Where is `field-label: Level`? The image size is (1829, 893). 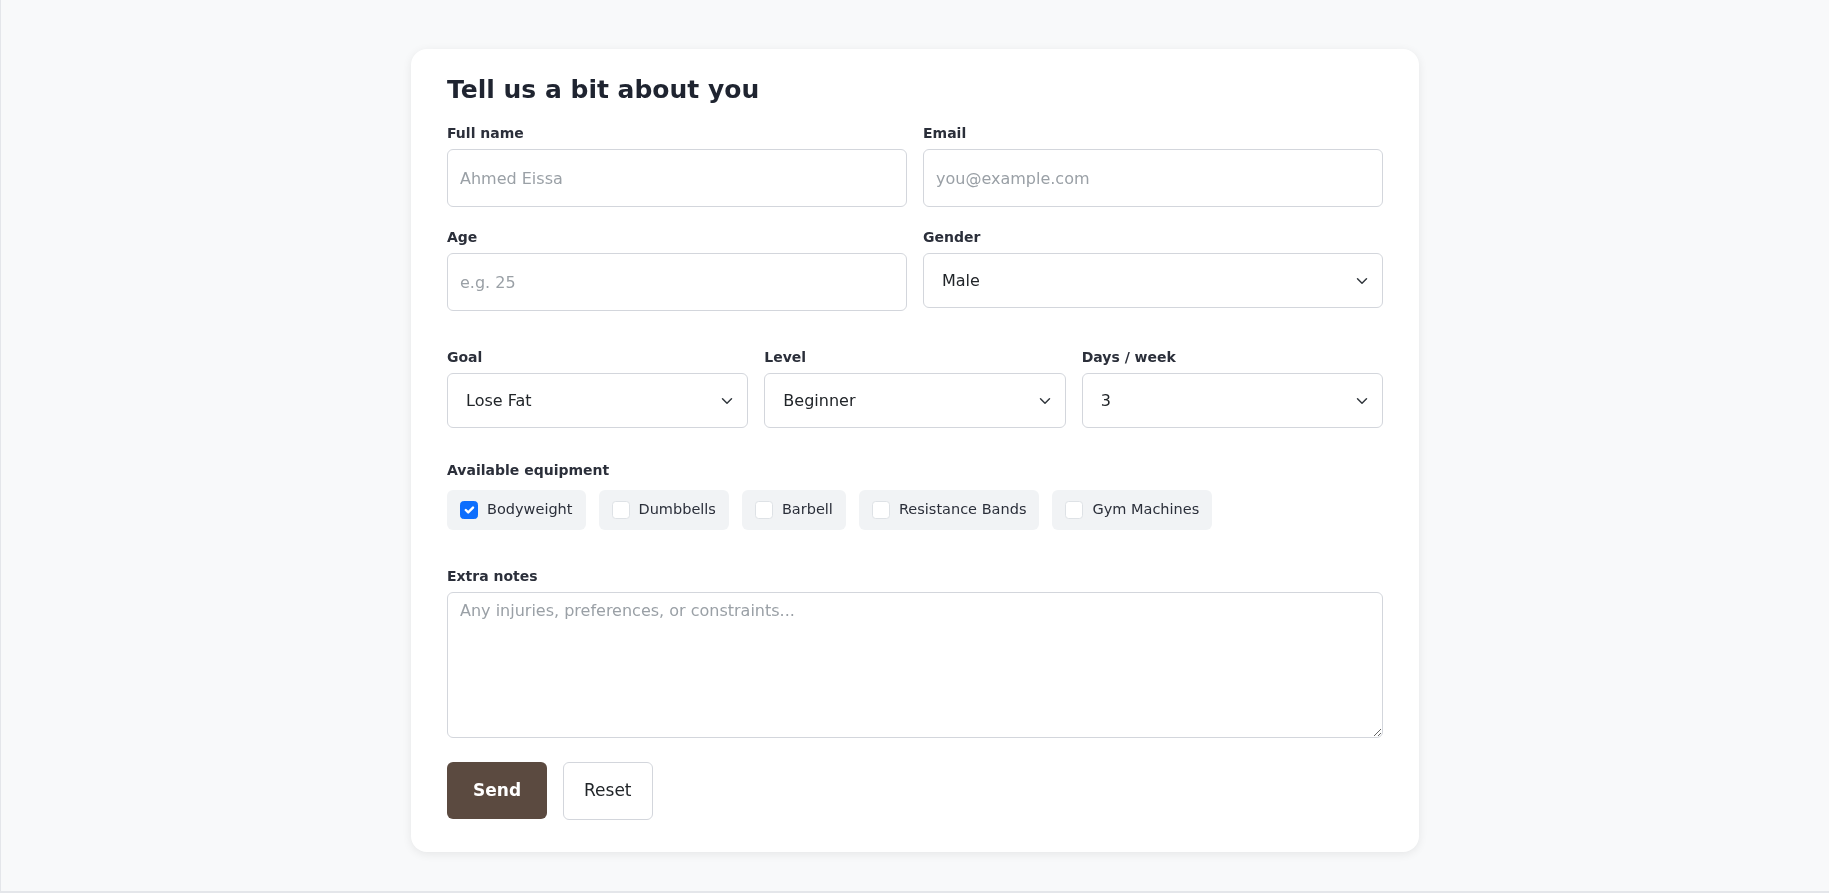 field-label: Level is located at coordinates (785, 357).